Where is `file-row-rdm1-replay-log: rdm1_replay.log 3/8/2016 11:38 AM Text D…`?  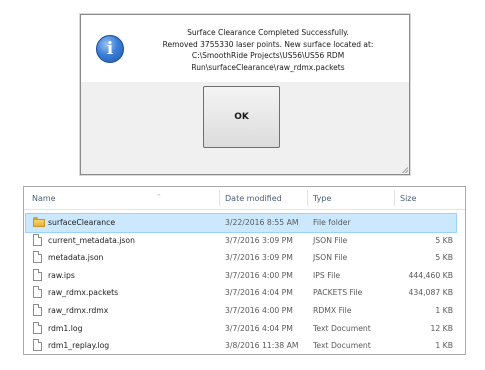
file-row-rdm1-replay-log: rdm1_replay.log 3/8/2016 11:38 AM Text D… is located at coordinates (244, 346).